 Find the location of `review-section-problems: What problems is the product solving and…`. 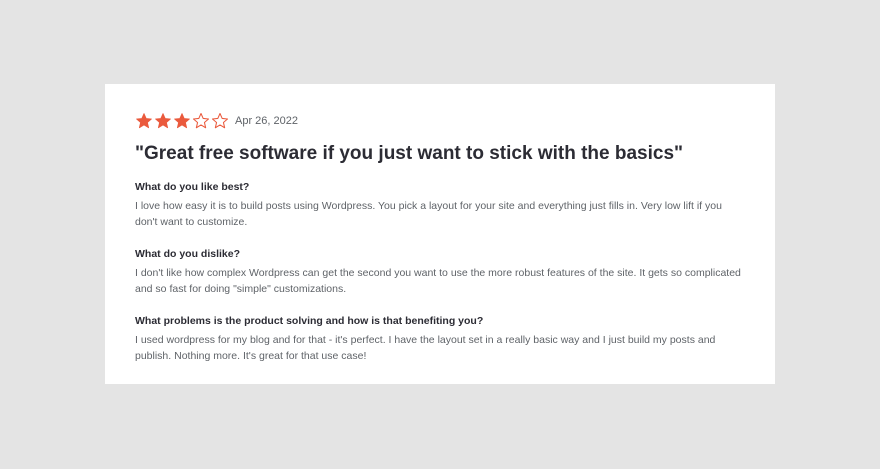

review-section-problems: What problems is the product solving and… is located at coordinates (440, 339).